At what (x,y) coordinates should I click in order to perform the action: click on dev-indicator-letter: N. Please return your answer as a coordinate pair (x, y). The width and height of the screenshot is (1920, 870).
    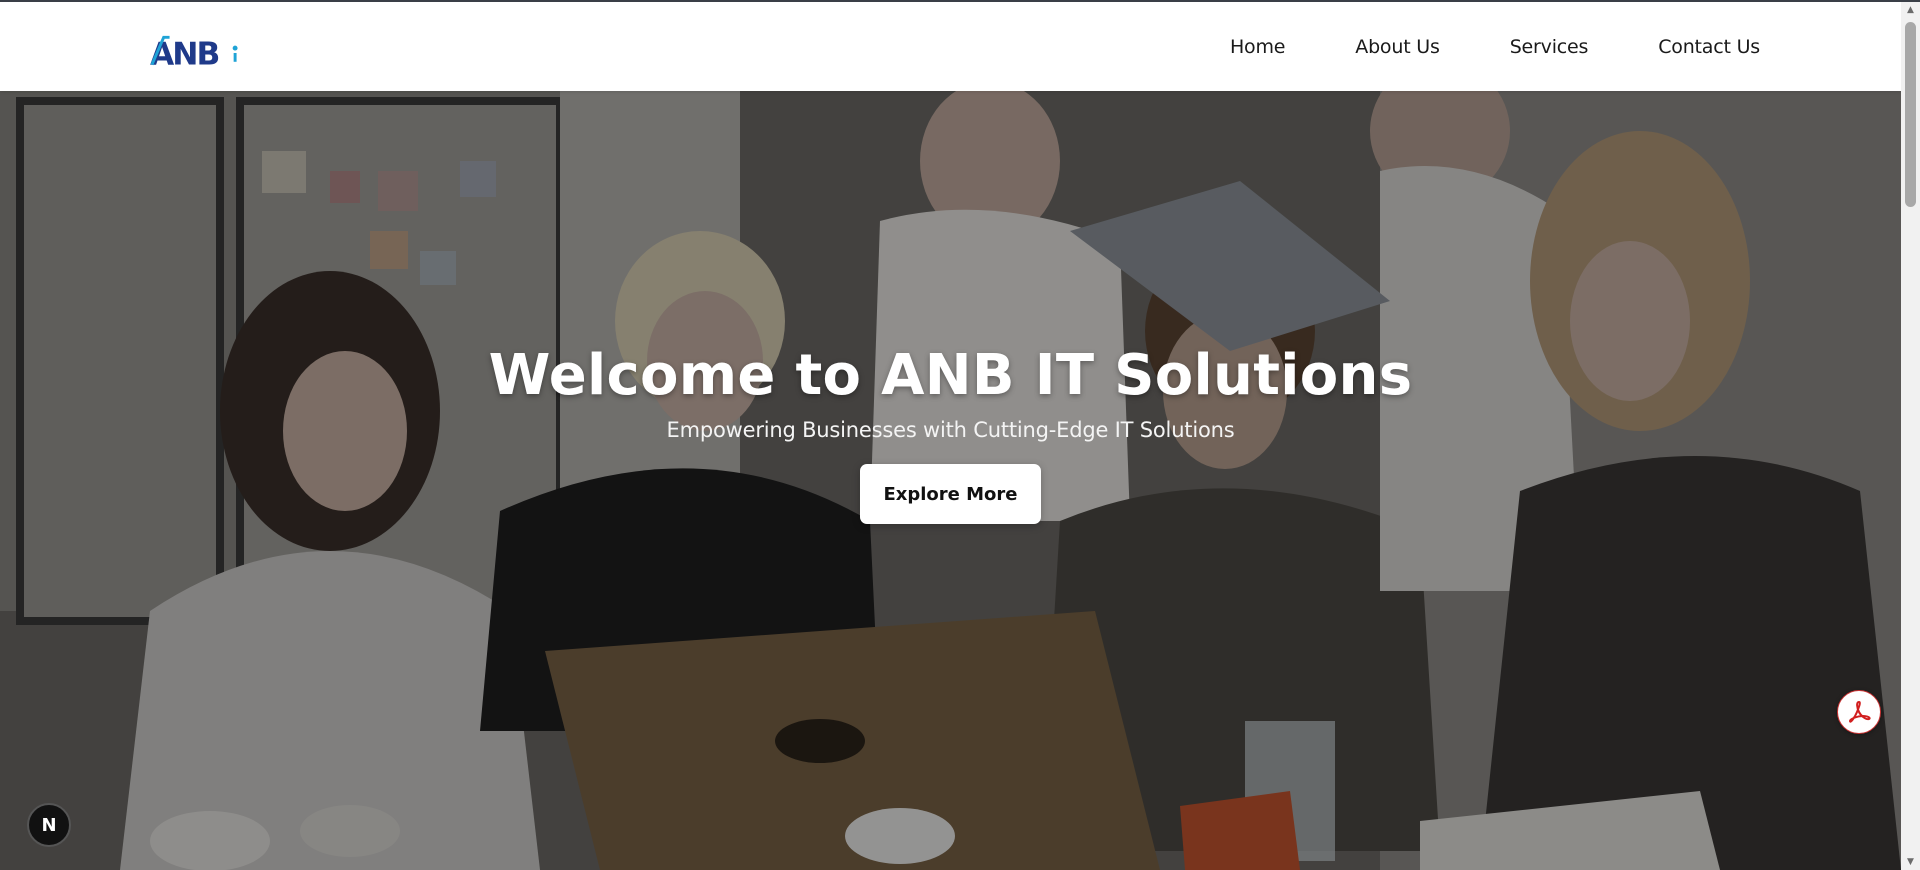
    Looking at the image, I should click on (49, 825).